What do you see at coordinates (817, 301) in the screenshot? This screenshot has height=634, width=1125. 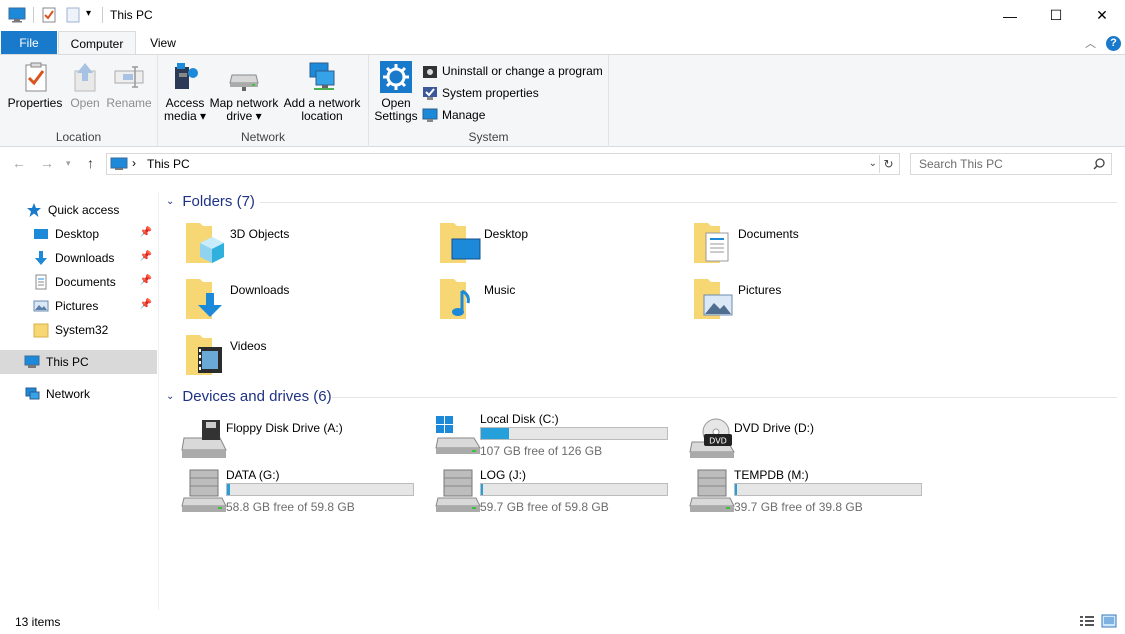 I see `folder-pictures: Pictures` at bounding box center [817, 301].